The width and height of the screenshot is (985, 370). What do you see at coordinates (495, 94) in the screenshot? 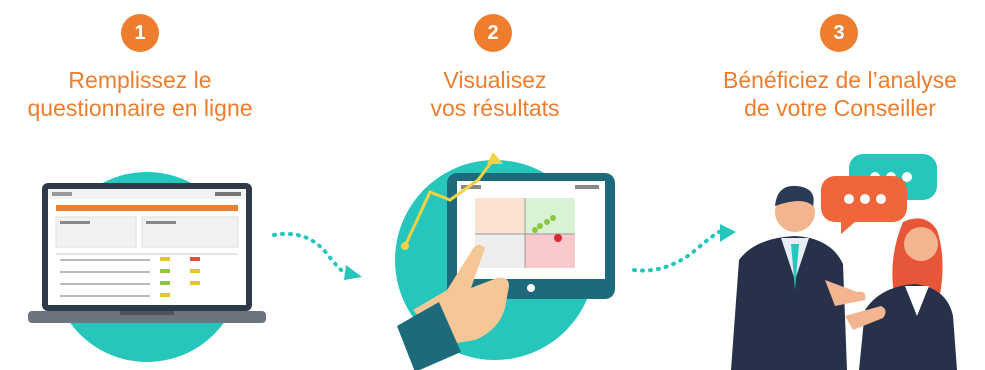
I see `step-2-title: Visualisez vos résultats` at bounding box center [495, 94].